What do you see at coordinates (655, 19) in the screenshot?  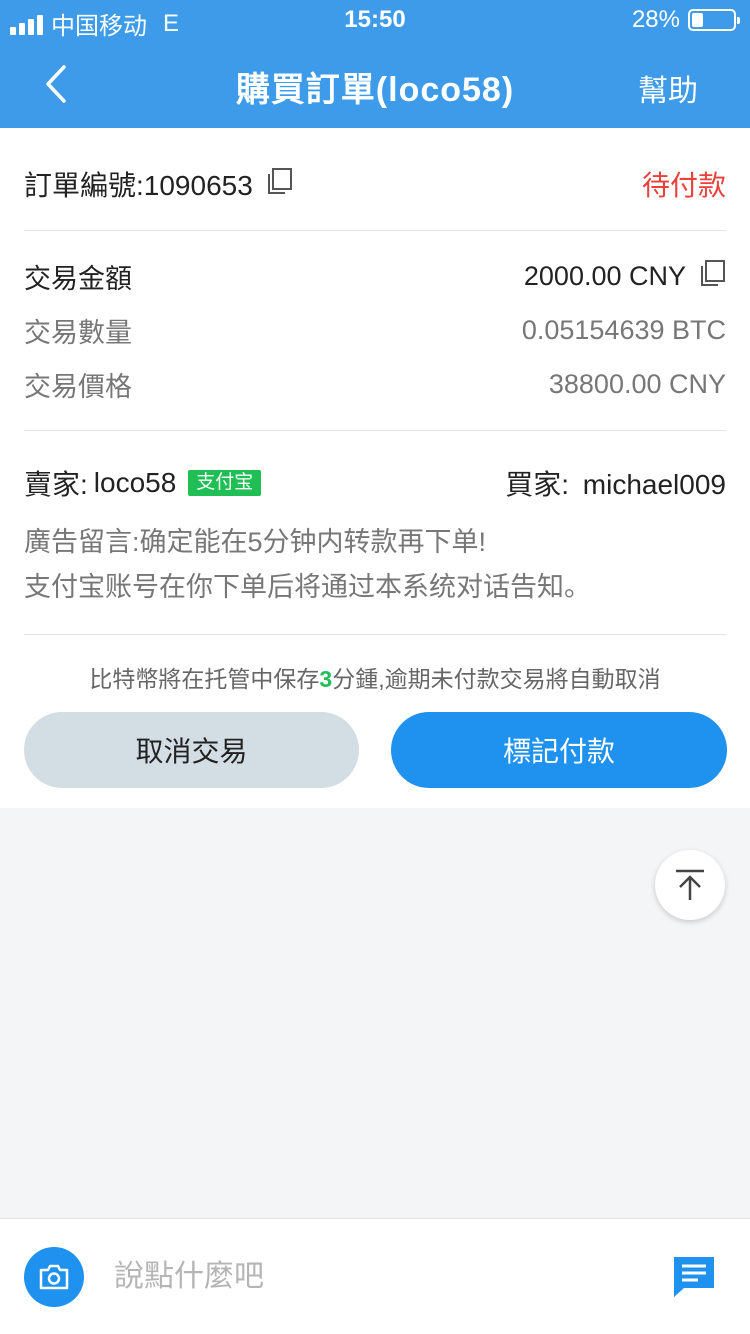 I see `battery-percent: 28%` at bounding box center [655, 19].